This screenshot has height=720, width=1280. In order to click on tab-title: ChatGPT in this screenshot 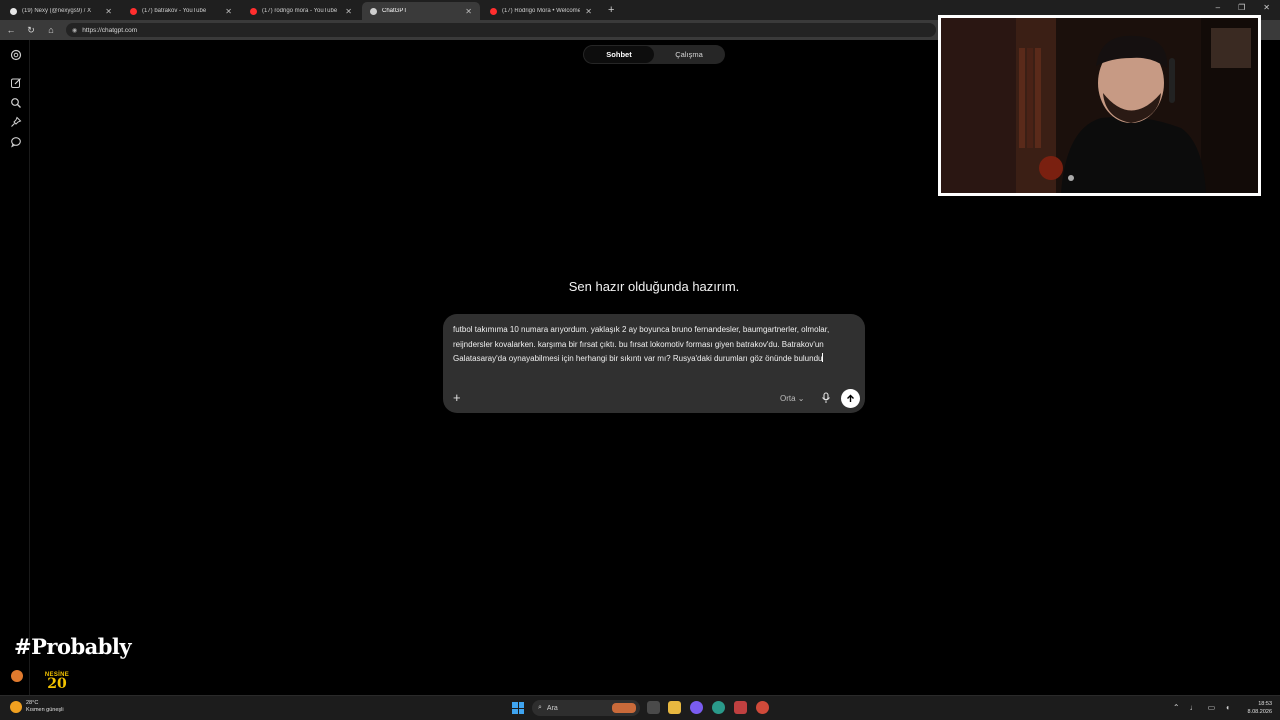, I will do `click(395, 11)`.